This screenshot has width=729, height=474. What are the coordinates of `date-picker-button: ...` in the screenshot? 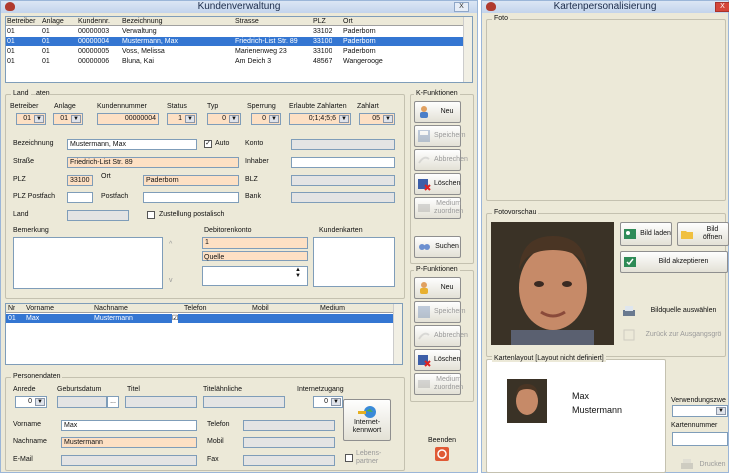 It's located at (113, 402).